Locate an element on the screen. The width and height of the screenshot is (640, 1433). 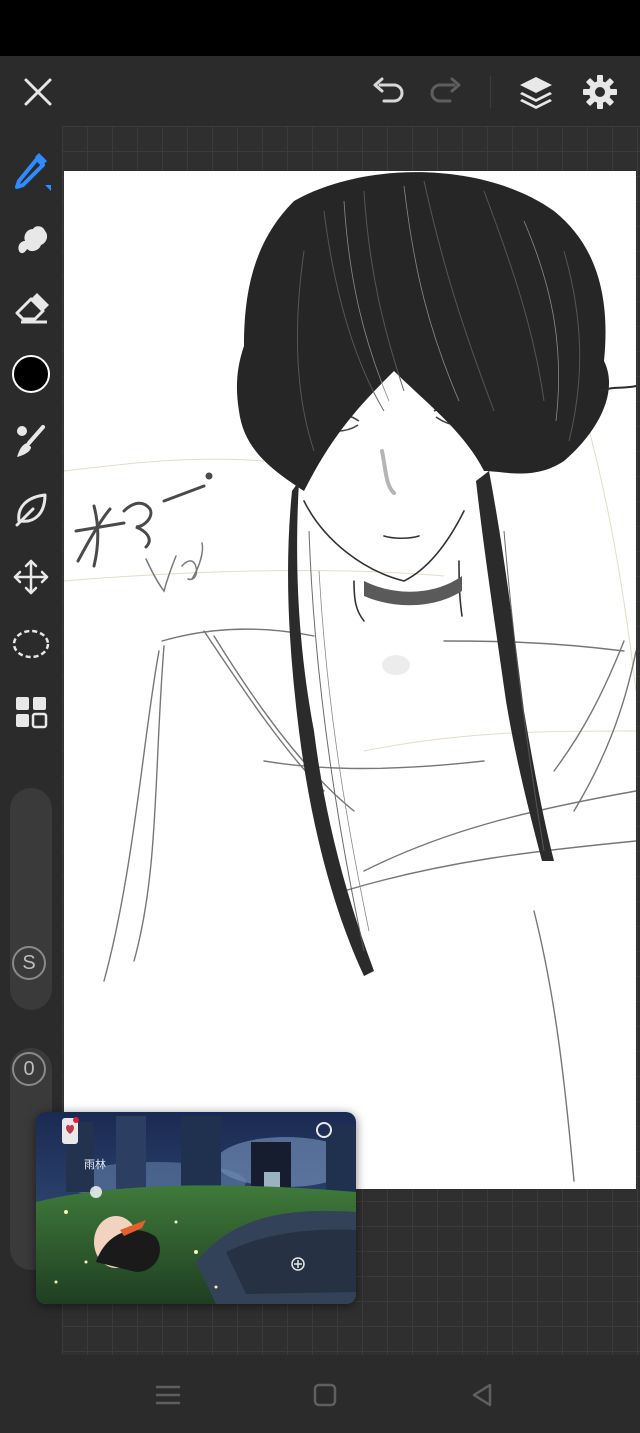
smudge-icon is located at coordinates (33, 240).